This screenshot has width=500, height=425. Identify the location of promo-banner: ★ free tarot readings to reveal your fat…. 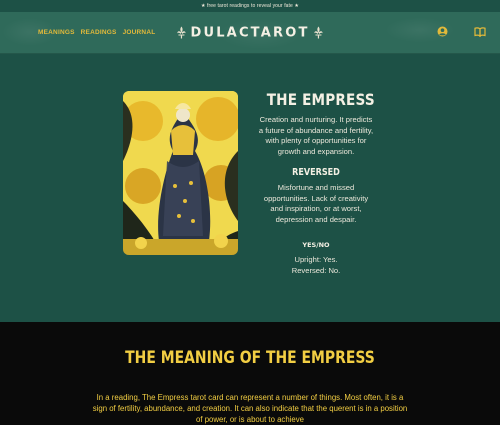
(250, 6).